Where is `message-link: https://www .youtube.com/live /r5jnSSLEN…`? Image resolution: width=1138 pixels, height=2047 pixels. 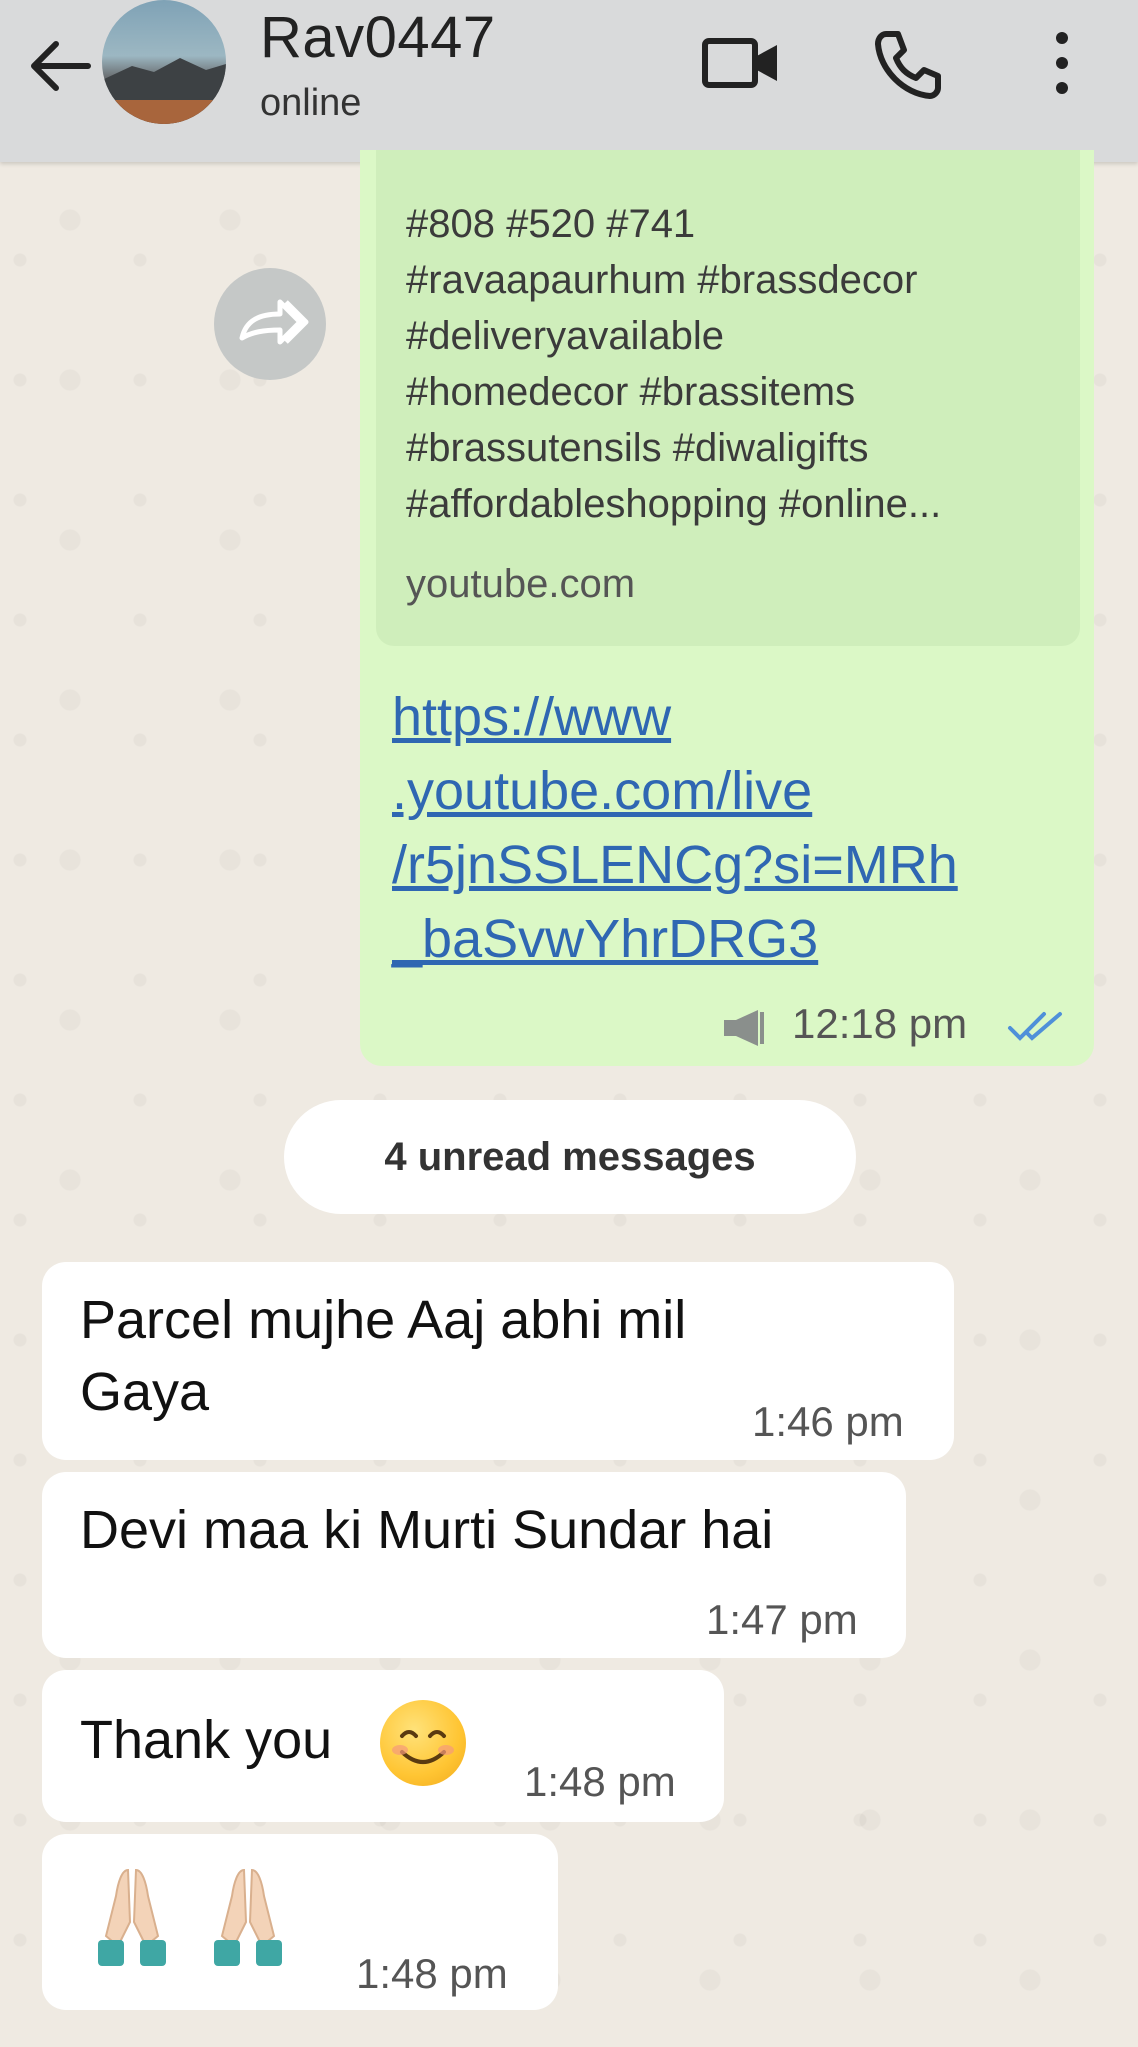
message-link: https://www .youtube.com/live /r5jnSSLEN… is located at coordinates (732, 828).